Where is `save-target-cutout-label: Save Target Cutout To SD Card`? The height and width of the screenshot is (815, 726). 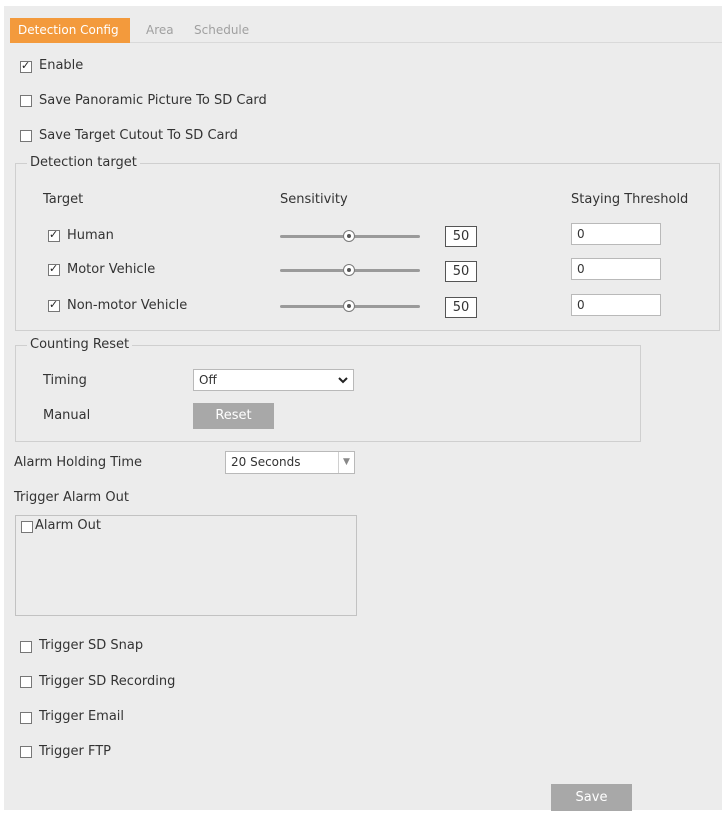 save-target-cutout-label: Save Target Cutout To SD Card is located at coordinates (138, 135).